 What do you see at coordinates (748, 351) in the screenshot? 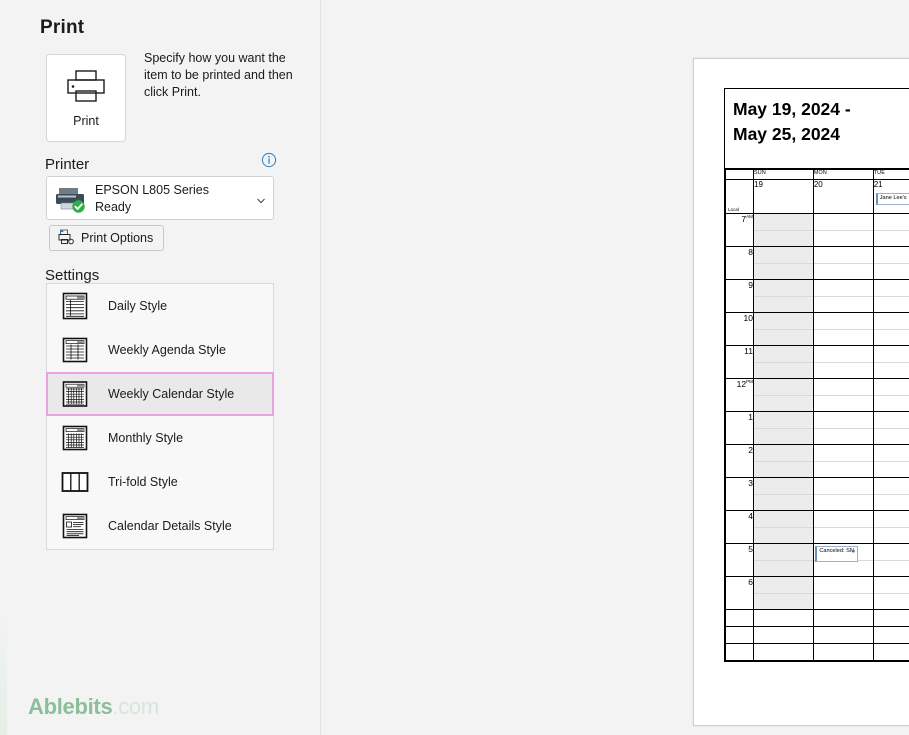
I see `hour-text: 11` at bounding box center [748, 351].